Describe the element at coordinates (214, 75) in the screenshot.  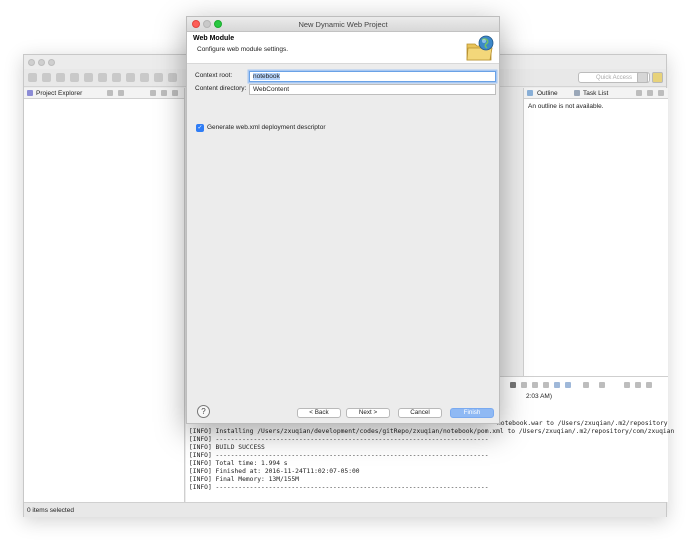
I see `context-root-label: Context root:` at that location.